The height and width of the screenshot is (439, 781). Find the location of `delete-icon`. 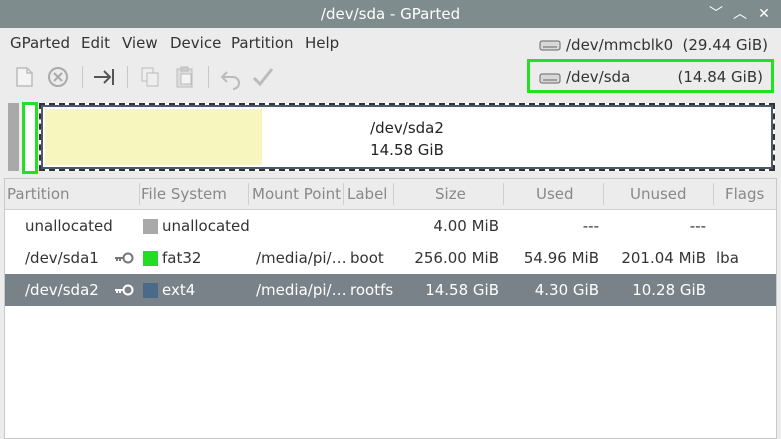

delete-icon is located at coordinates (58, 77).